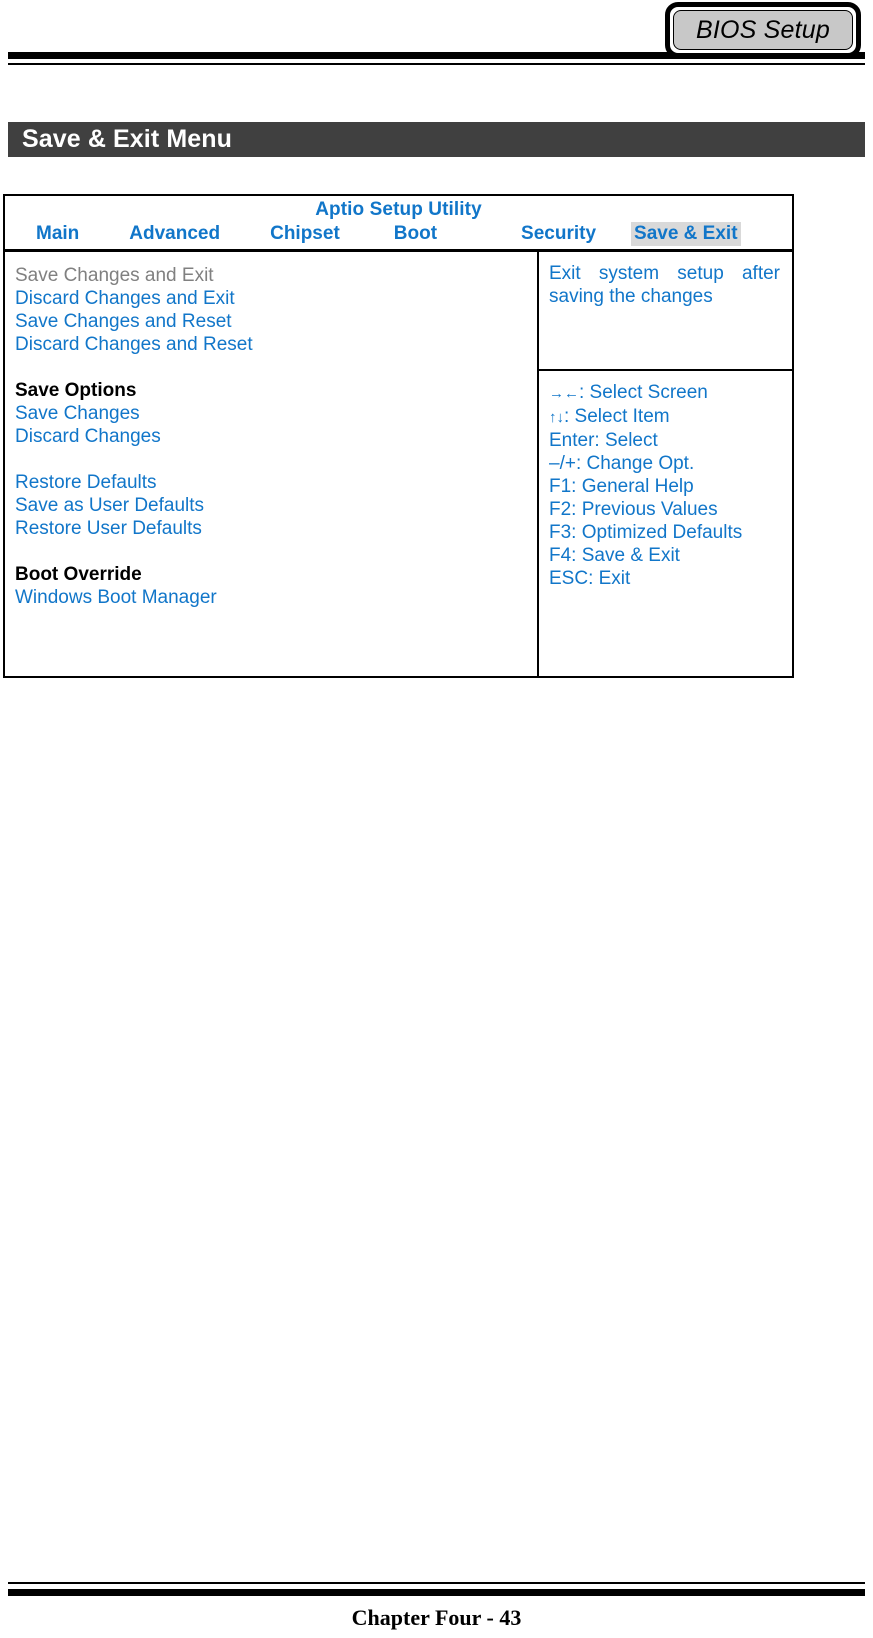 Image resolution: width=873 pixels, height=1638 pixels. I want to click on key-hint-f4-save-exit: F4: Save & Exit, so click(614, 555).